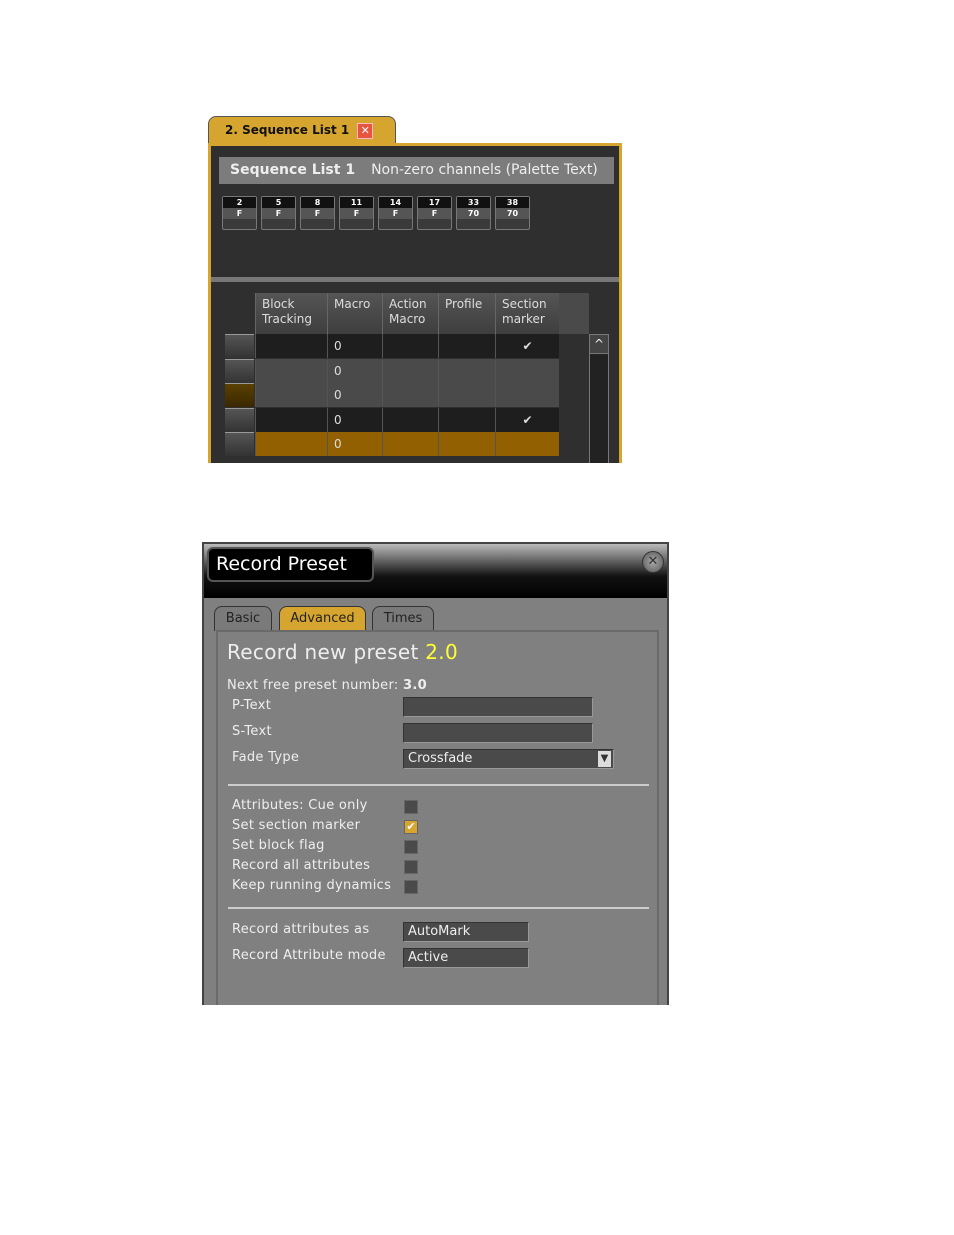 This screenshot has height=1235, width=954. What do you see at coordinates (441, 652) in the screenshot?
I see `preset-number: 2.0` at bounding box center [441, 652].